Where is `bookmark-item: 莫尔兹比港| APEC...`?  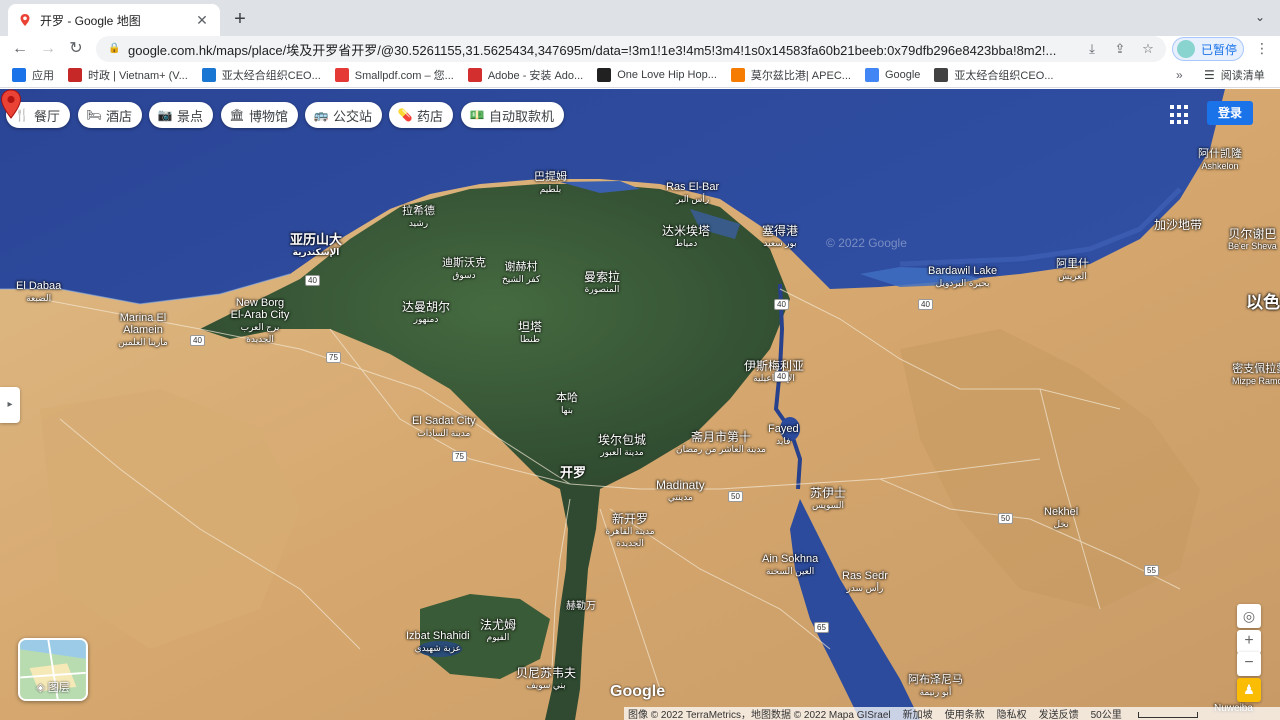
bookmark-item: 莫尔兹比港| APEC... is located at coordinates (790, 75).